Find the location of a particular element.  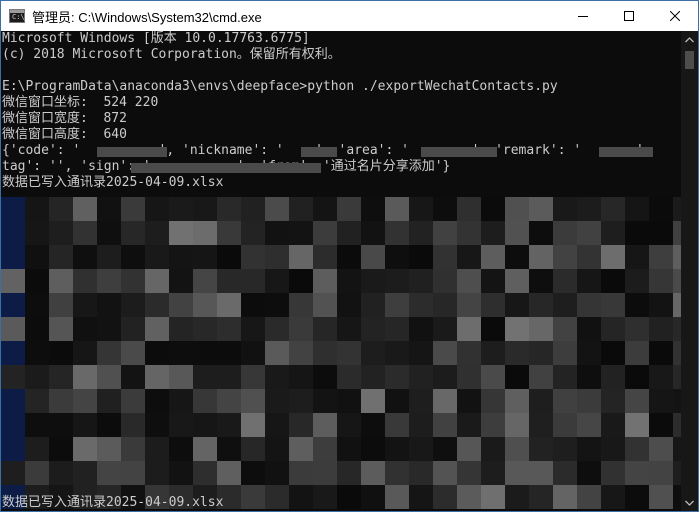

title-bar: C:\ 管理员: C:\Windows\System32\cmd.exe is located at coordinates (349, 16).